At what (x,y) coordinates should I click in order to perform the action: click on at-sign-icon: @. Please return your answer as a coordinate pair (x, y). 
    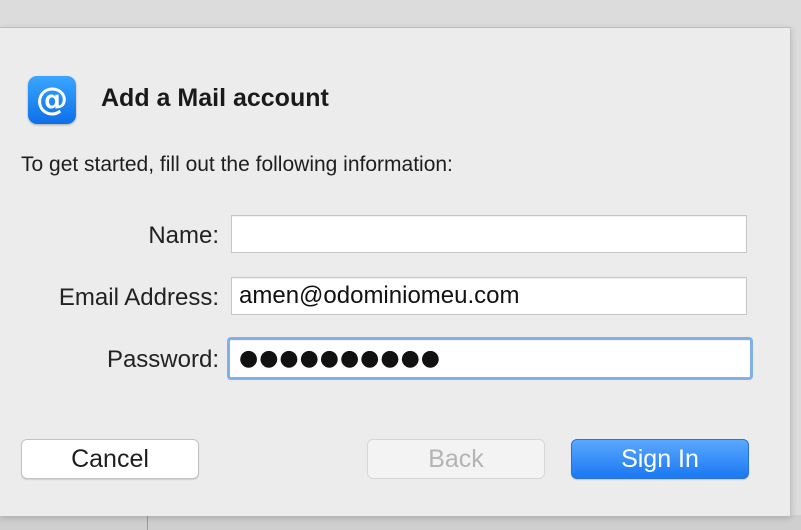
    Looking at the image, I should click on (52, 100).